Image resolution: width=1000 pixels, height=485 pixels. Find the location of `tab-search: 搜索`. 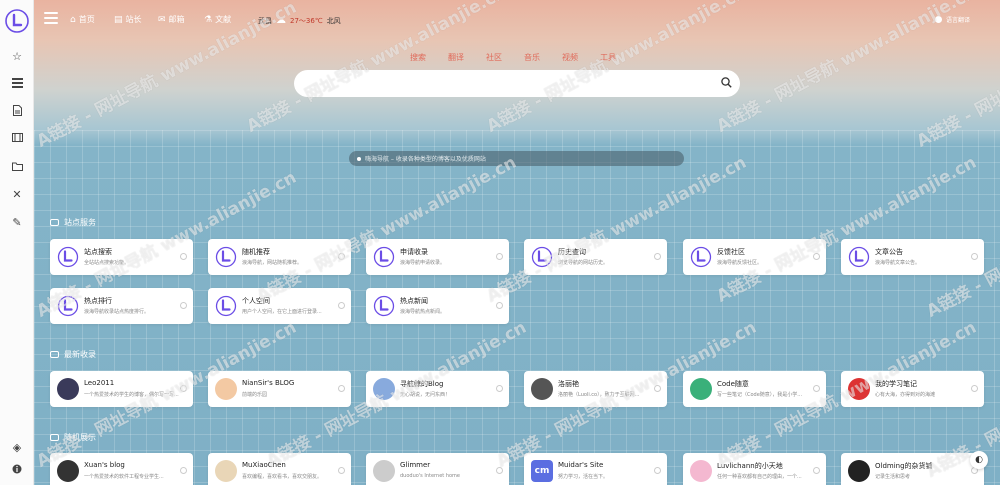

tab-search: 搜索 is located at coordinates (418, 57).